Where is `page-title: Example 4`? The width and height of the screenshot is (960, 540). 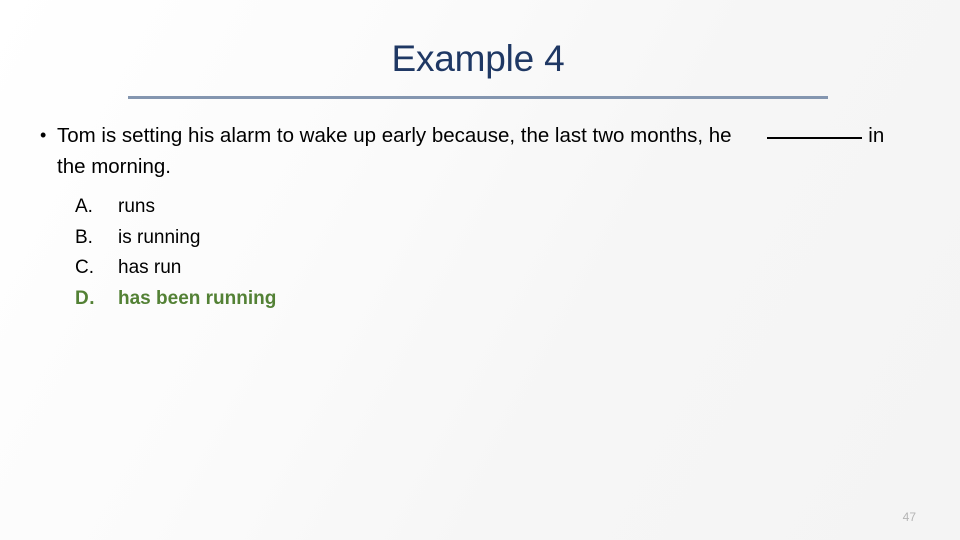
page-title: Example 4 is located at coordinates (478, 58).